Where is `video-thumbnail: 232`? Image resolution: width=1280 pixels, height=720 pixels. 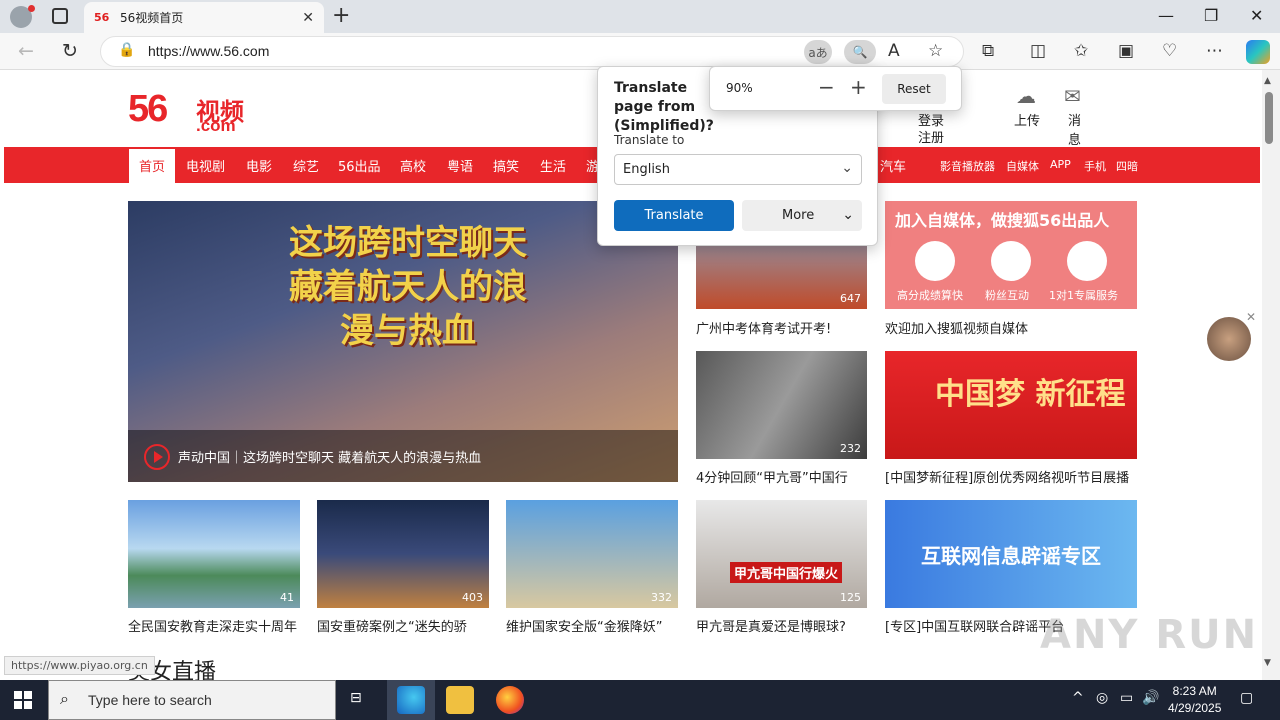
video-thumbnail: 232 is located at coordinates (781, 405).